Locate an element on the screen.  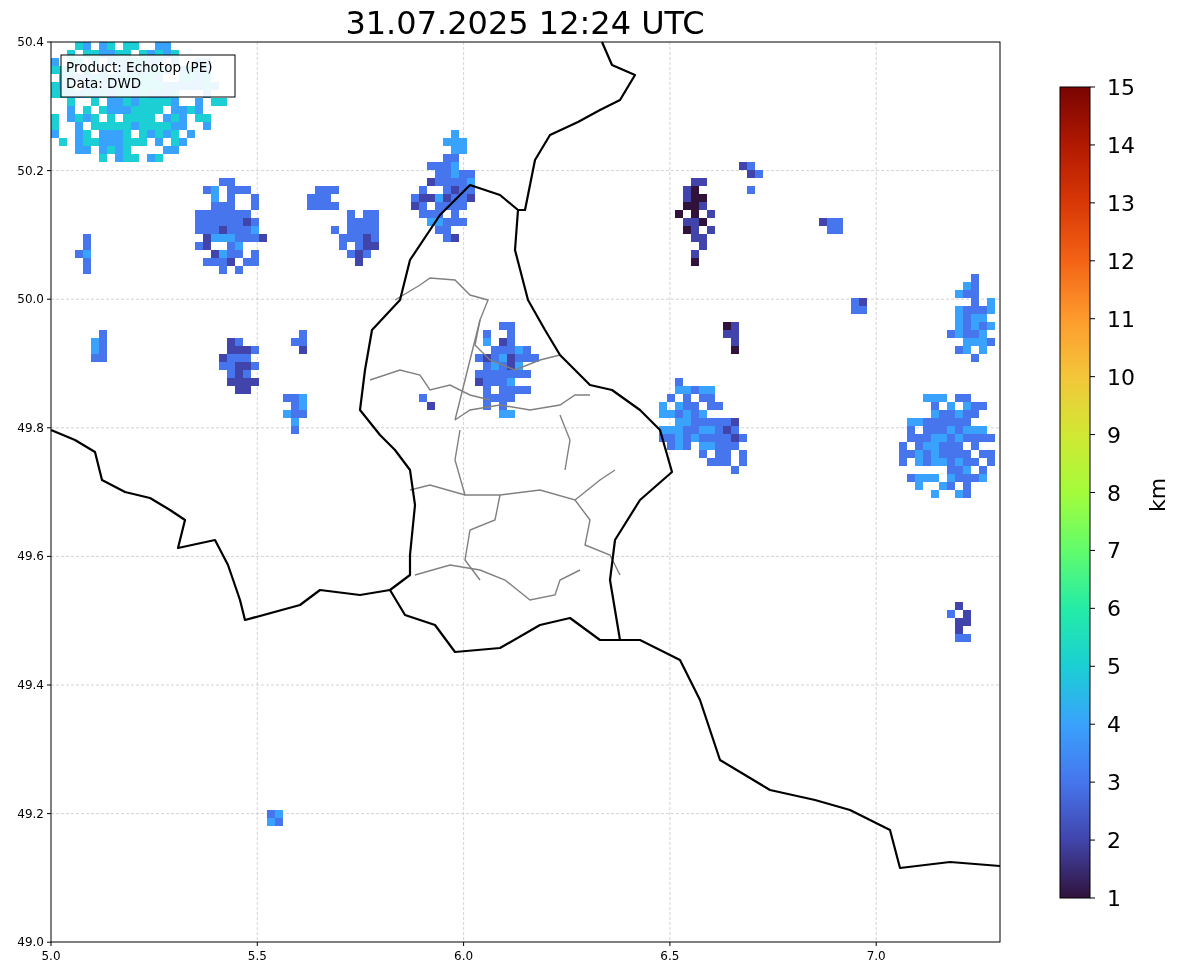
colorbar-tick-label: 14 is located at coordinates (1121, 145).